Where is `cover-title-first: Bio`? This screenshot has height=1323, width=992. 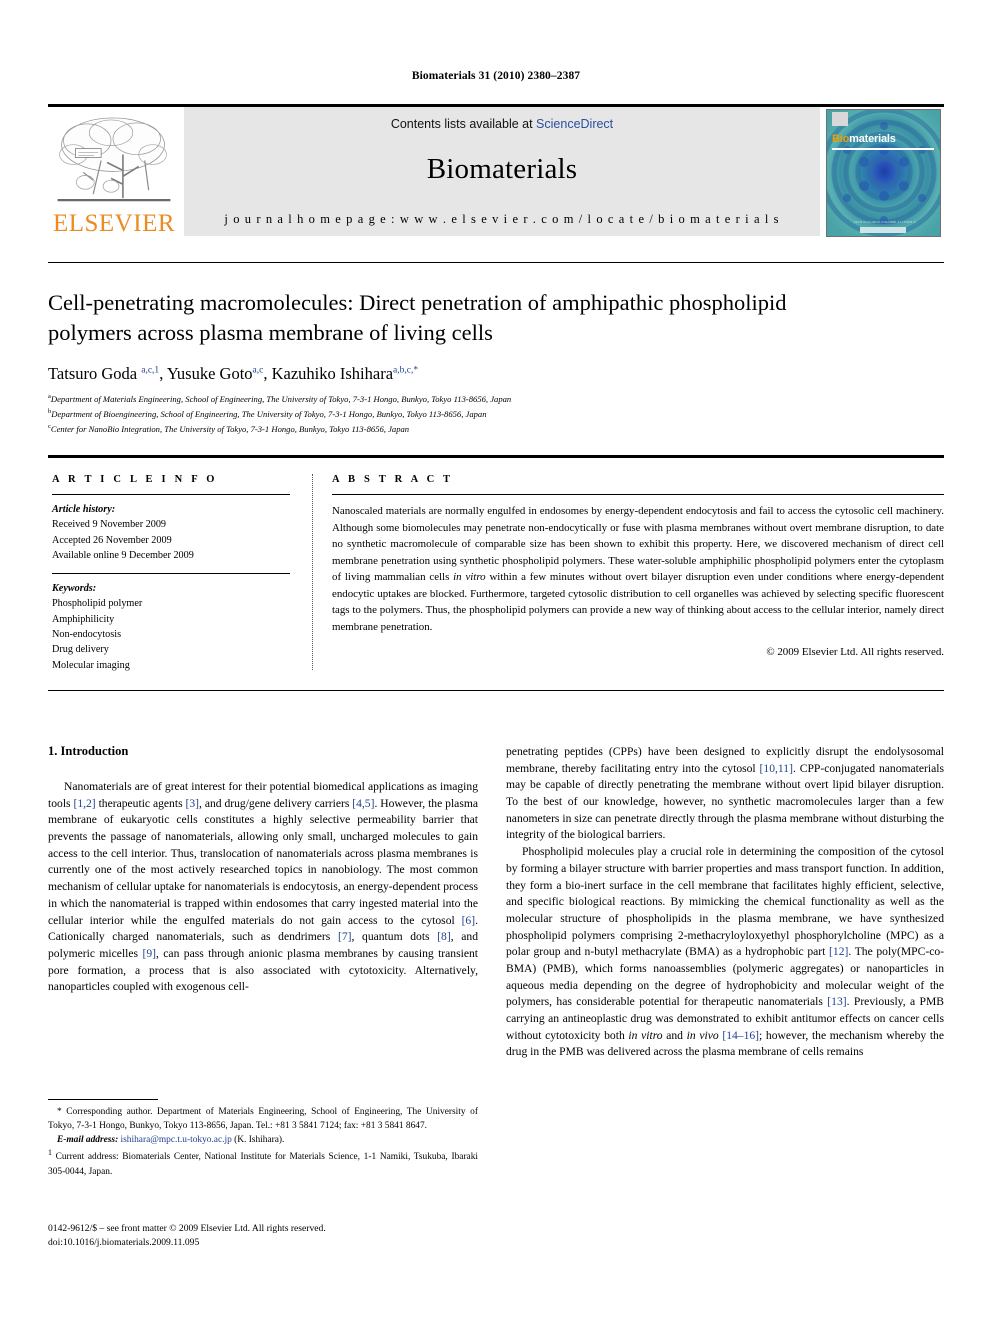
cover-title-first: Bio is located at coordinates (841, 139).